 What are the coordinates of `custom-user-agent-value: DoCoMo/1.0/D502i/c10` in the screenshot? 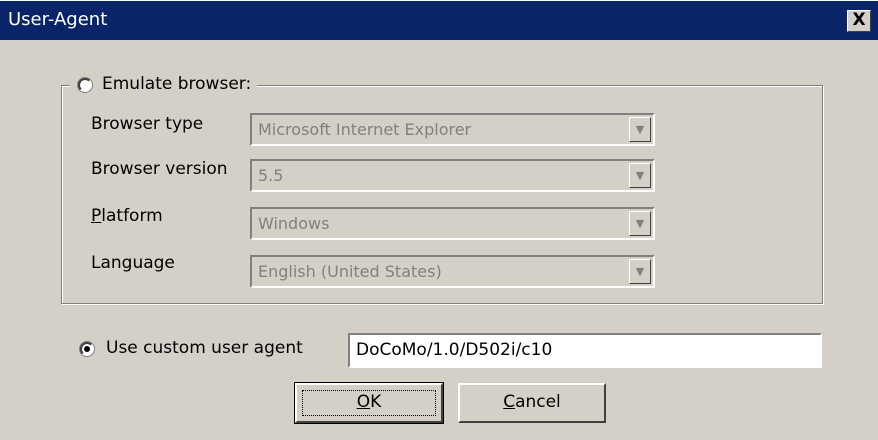 It's located at (454, 350).